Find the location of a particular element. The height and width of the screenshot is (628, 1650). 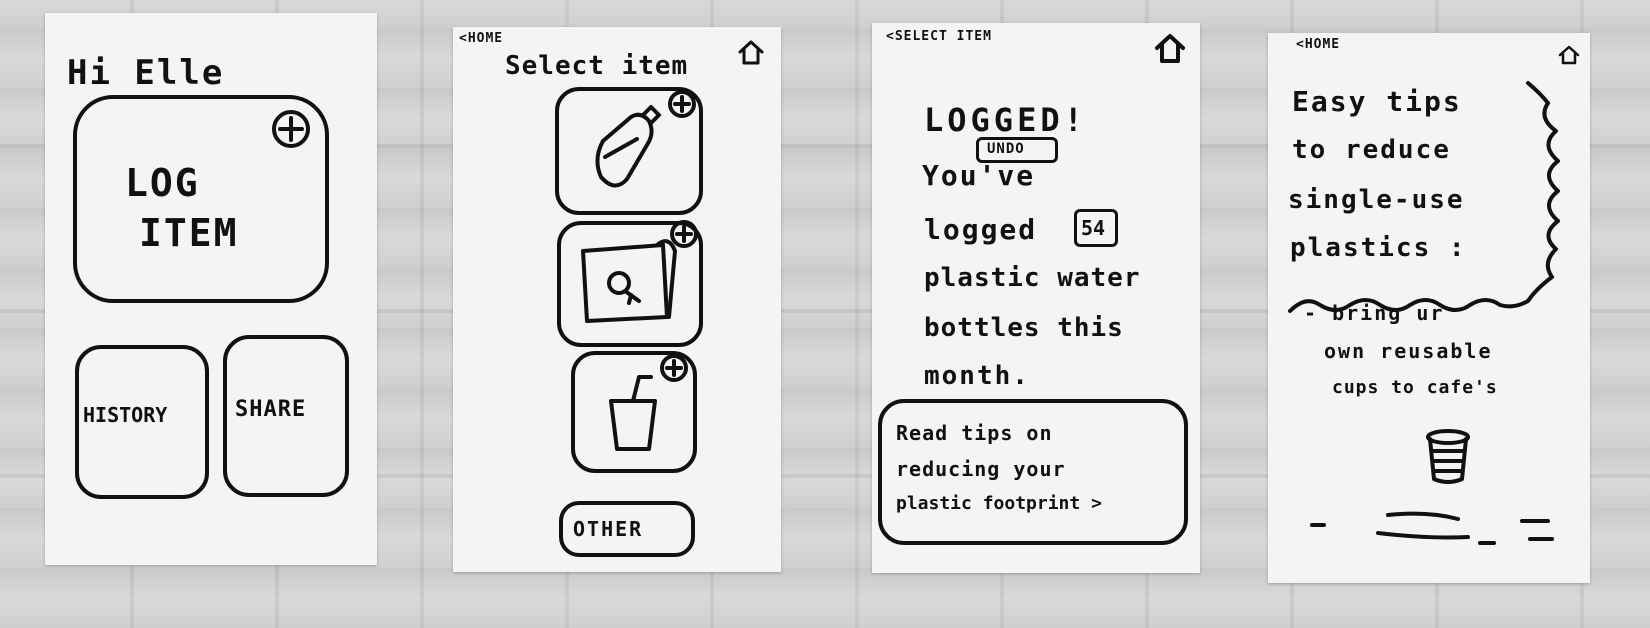

item-water-bottle is located at coordinates (629, 151).